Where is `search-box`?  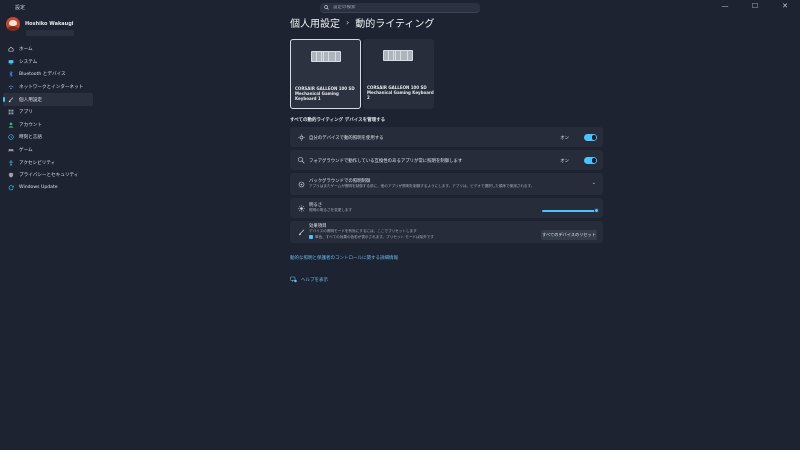
search-box is located at coordinates (400, 8).